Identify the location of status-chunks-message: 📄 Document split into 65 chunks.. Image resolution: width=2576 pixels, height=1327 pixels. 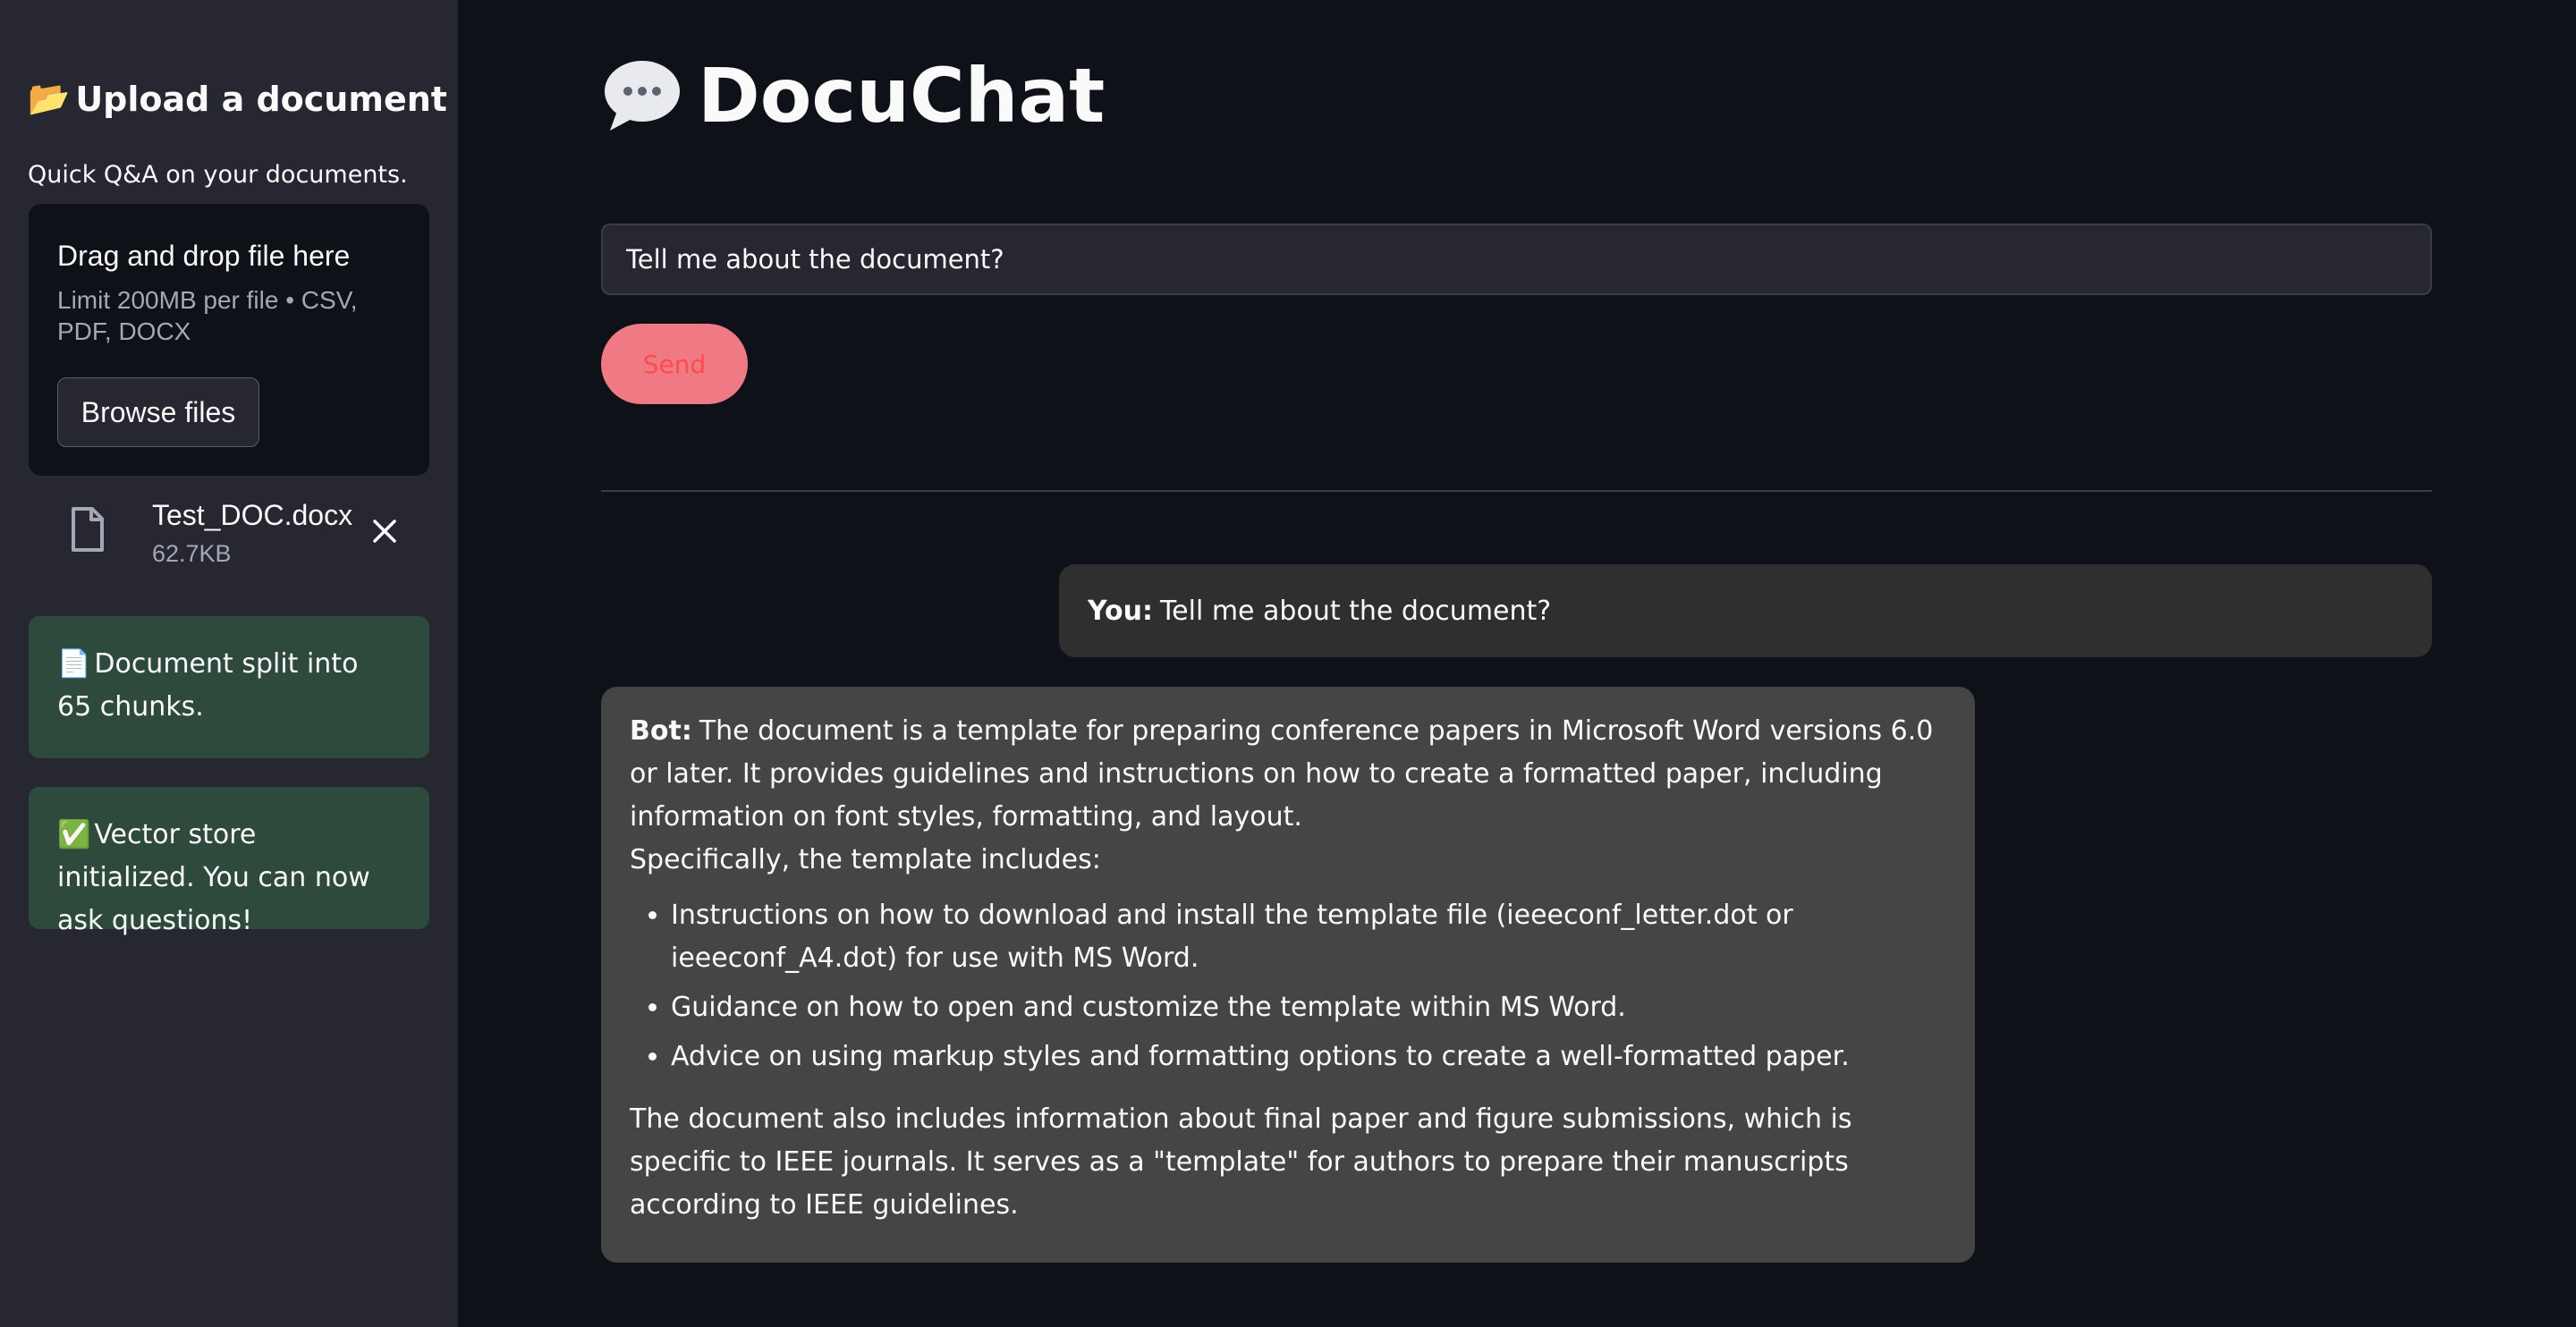
(229, 687).